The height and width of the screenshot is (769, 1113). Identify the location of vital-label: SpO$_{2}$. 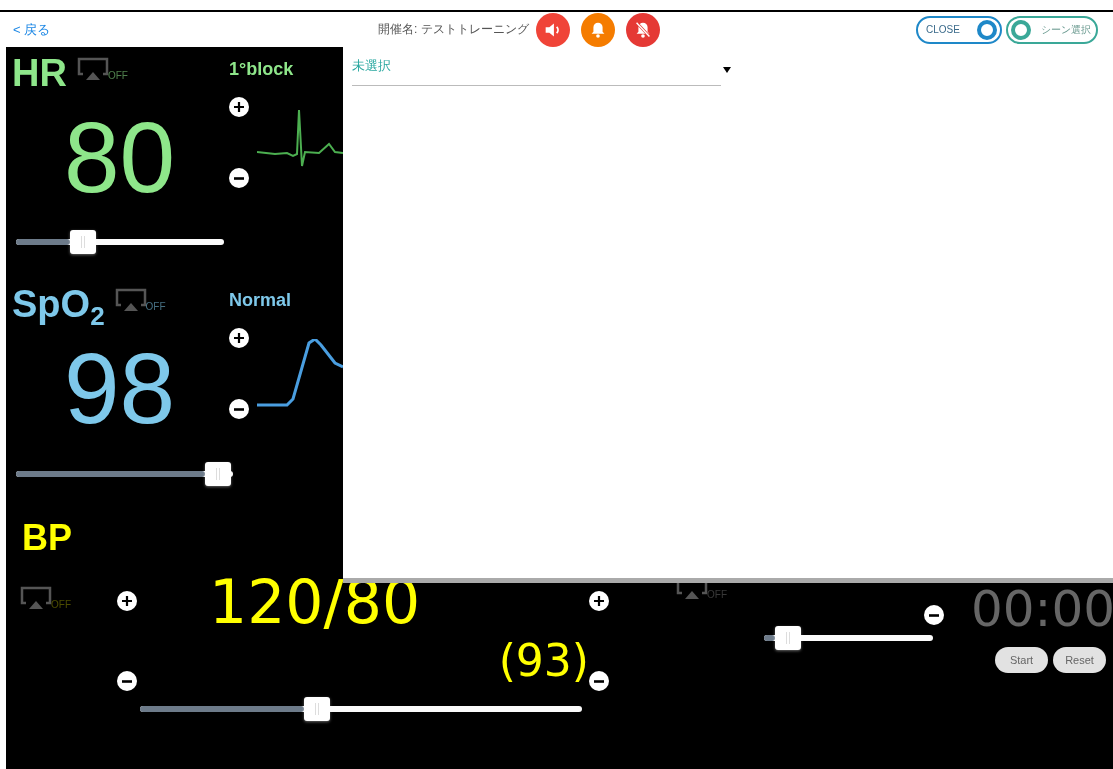
(58, 304).